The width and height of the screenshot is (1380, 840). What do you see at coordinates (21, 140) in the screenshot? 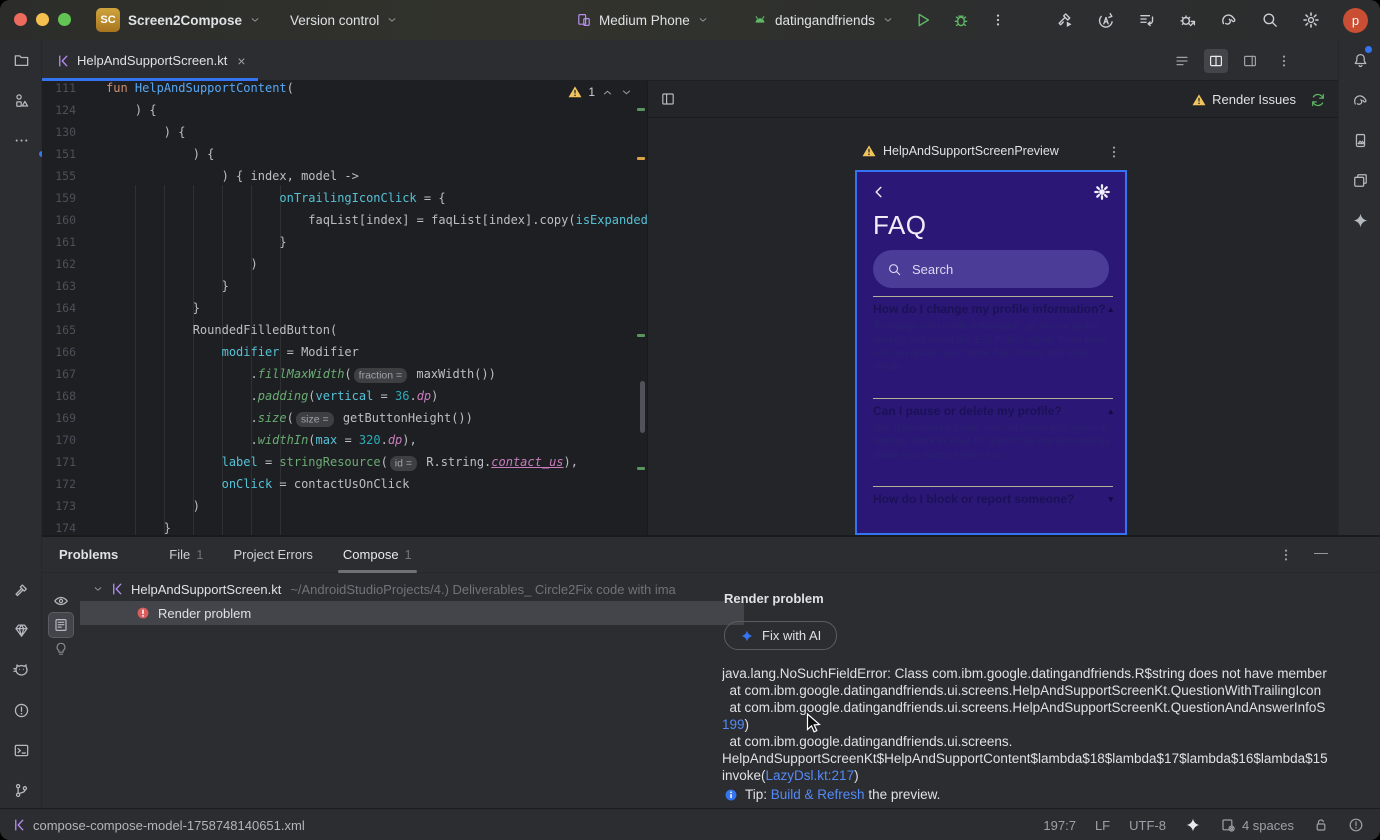
I see `more-tools-icon` at bounding box center [21, 140].